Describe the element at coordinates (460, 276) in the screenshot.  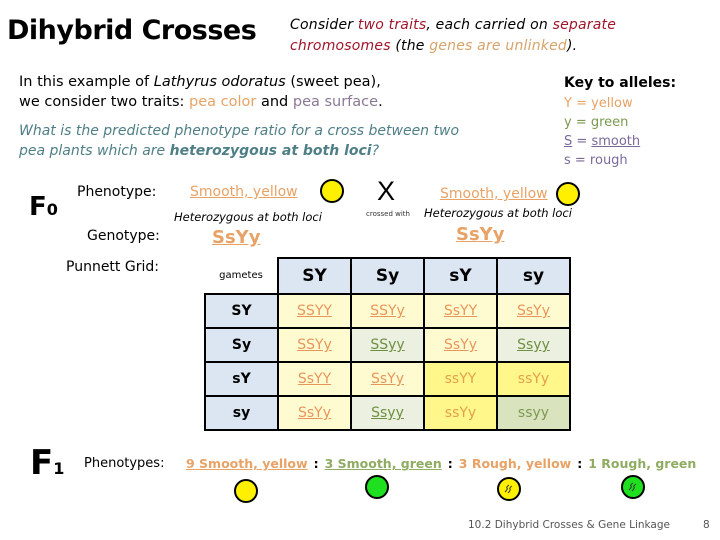
I see `column-gamete: sY` at that location.